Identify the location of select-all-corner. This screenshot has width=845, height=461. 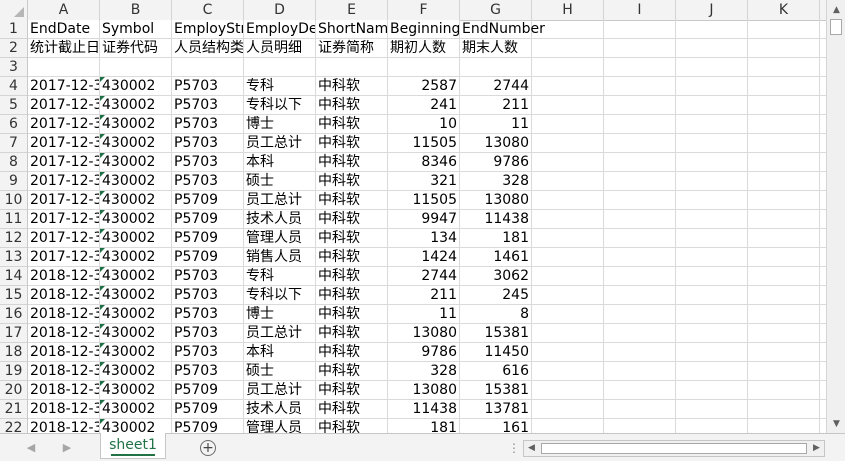
(14, 10).